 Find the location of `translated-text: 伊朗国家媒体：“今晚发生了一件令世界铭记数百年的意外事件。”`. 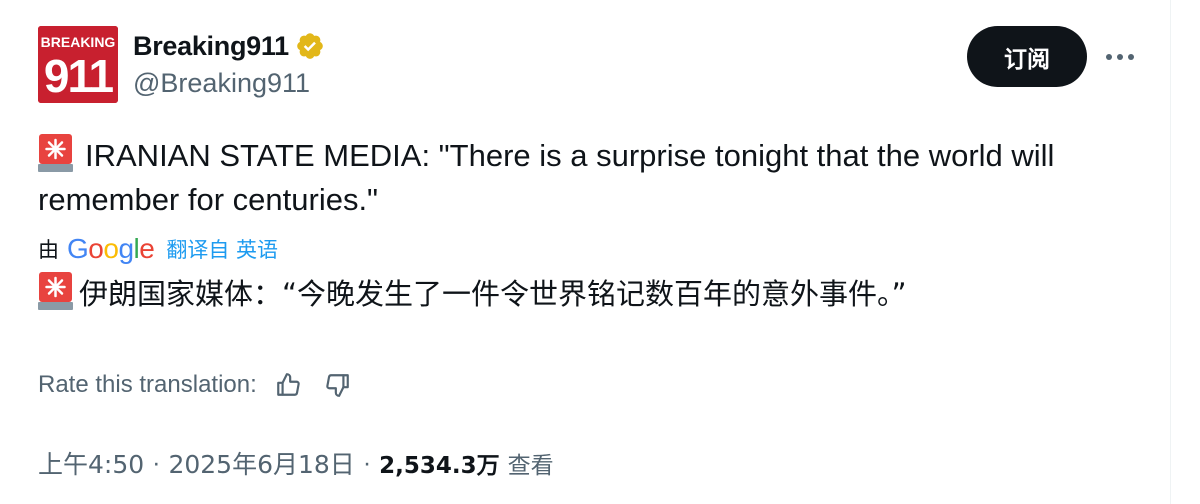

translated-text: 伊朗国家媒体：“今晚发生了一件令世界铭记数百年的意外事件。” is located at coordinates (593, 294).